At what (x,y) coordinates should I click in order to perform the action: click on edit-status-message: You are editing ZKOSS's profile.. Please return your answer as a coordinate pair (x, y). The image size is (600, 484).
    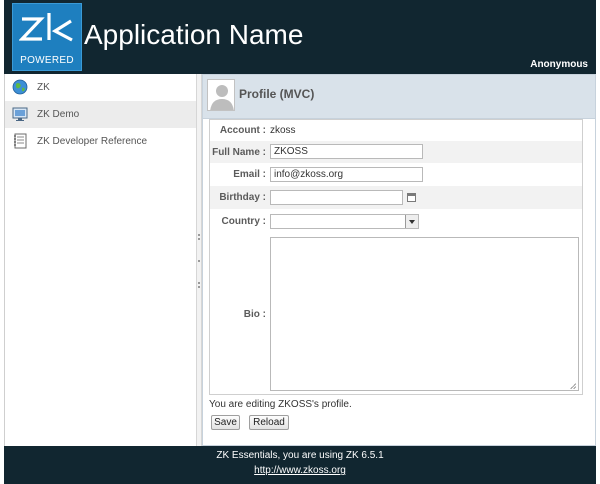
    Looking at the image, I should click on (280, 404).